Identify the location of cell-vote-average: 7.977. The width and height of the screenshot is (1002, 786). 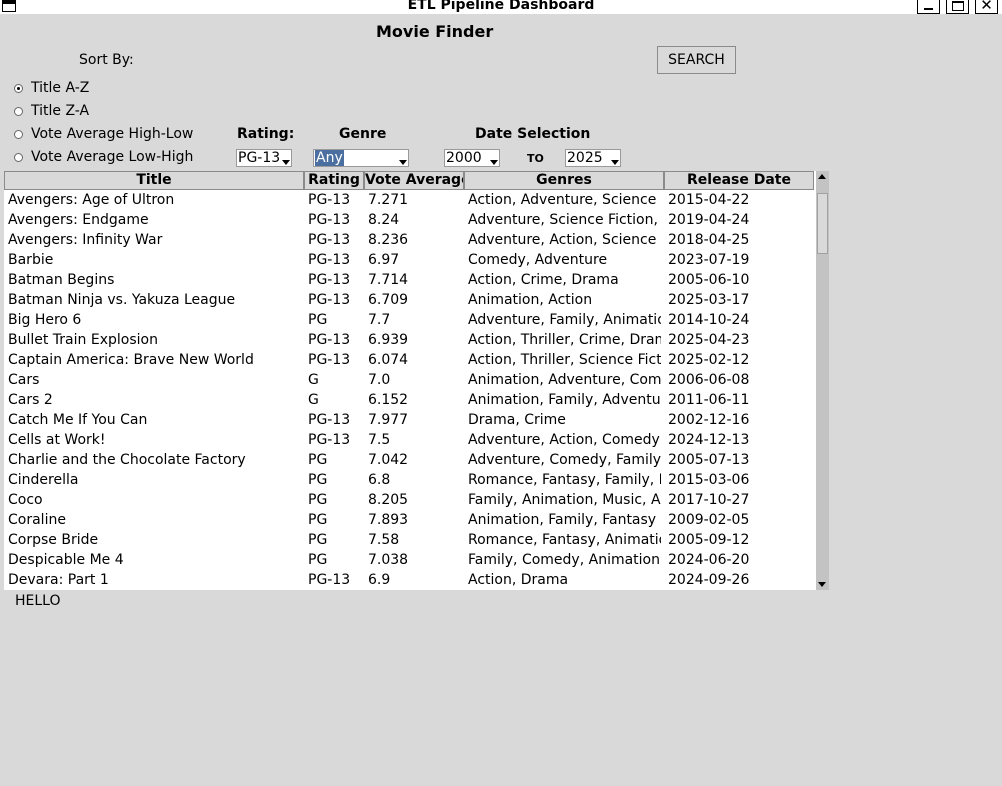
(388, 420).